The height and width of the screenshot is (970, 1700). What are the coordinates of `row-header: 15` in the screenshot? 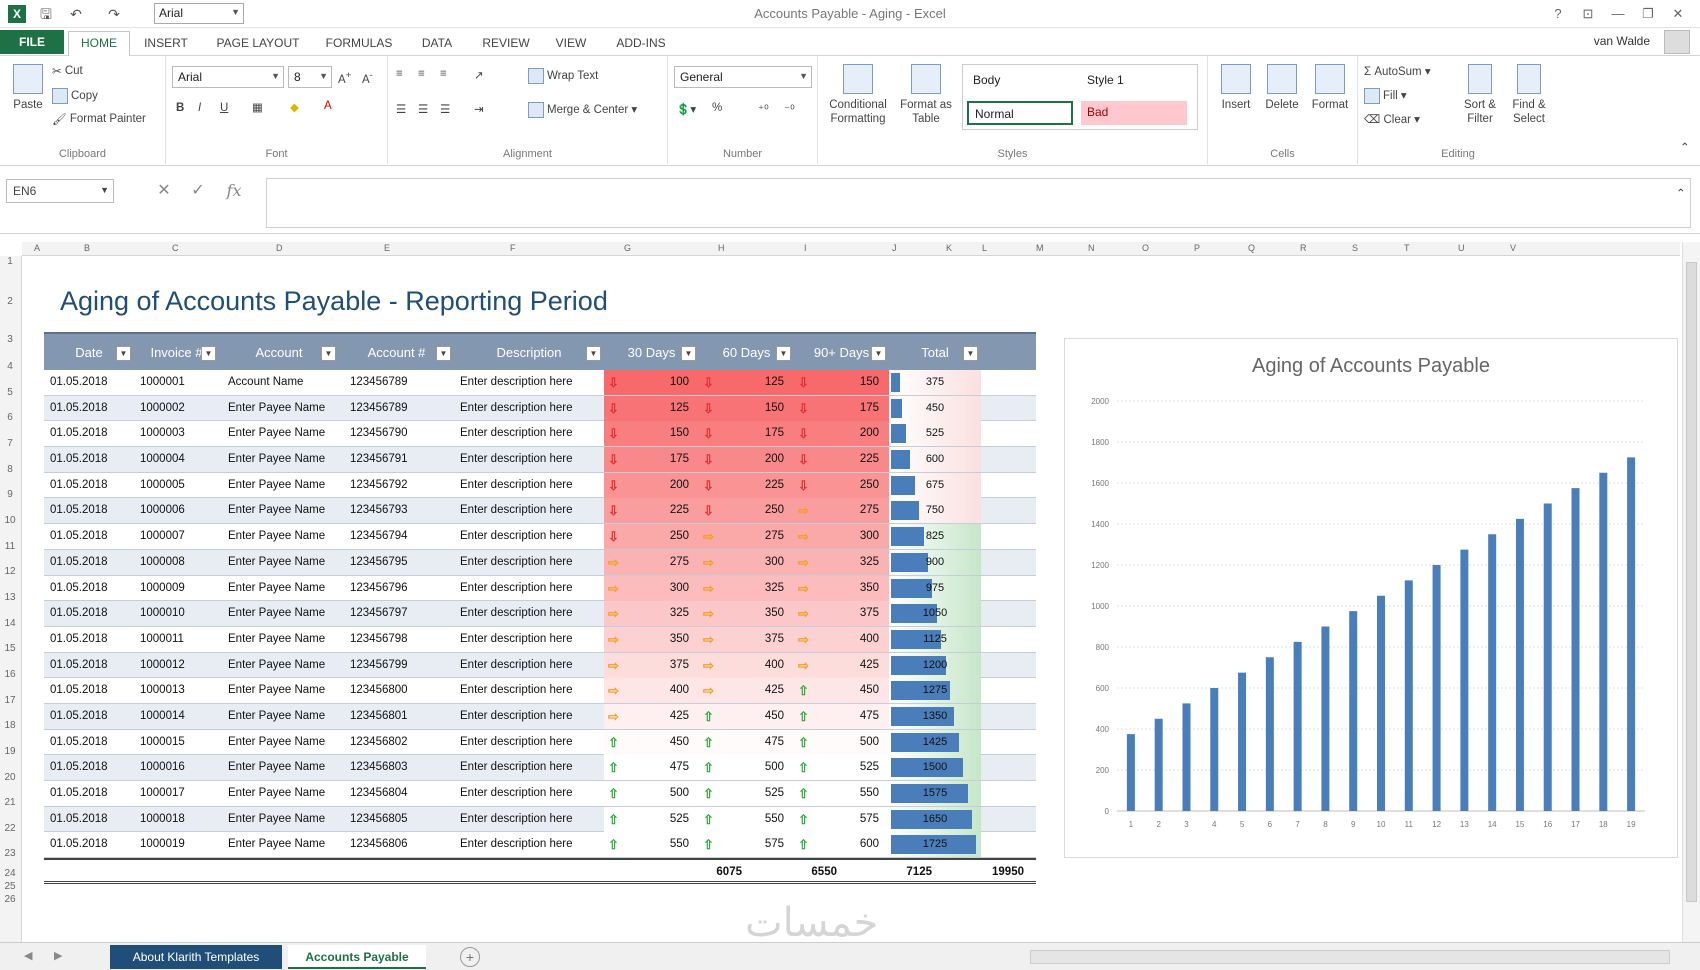 It's located at (10, 648).